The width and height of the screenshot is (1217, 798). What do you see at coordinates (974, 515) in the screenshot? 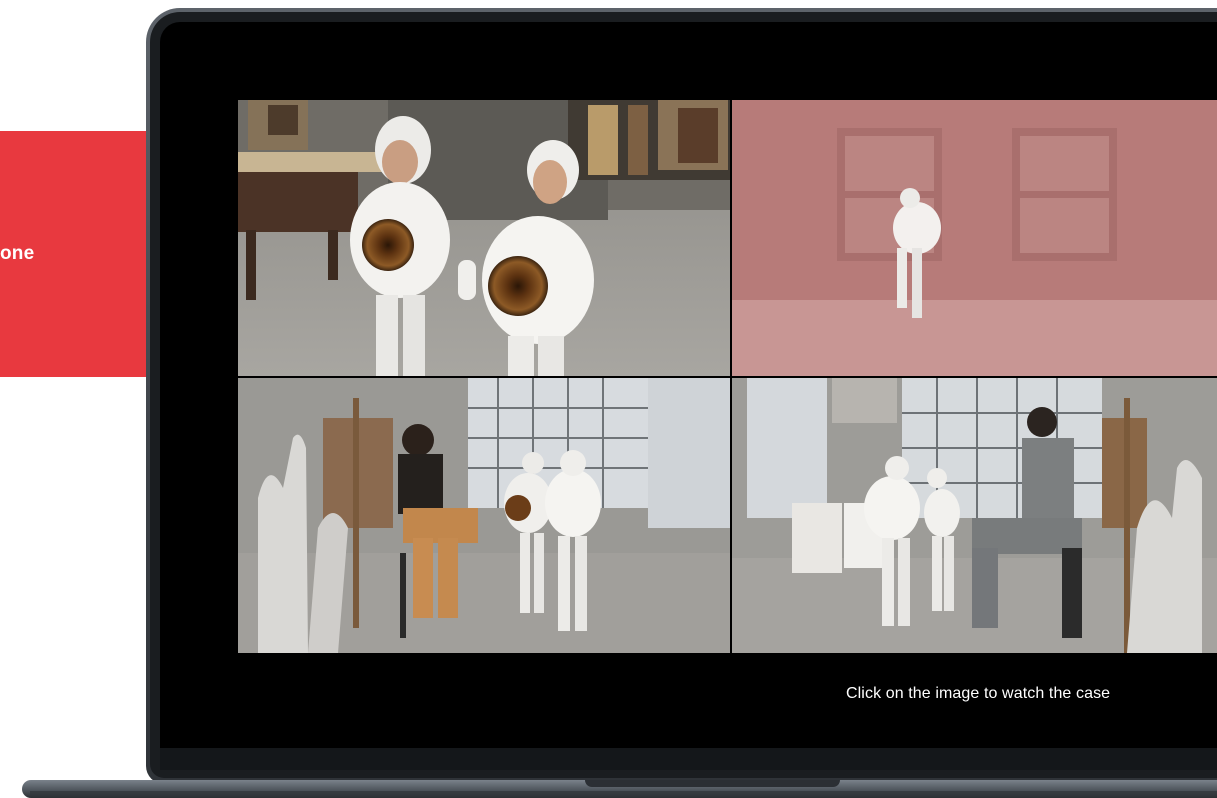
I see `video-panel-bottom-right` at bounding box center [974, 515].